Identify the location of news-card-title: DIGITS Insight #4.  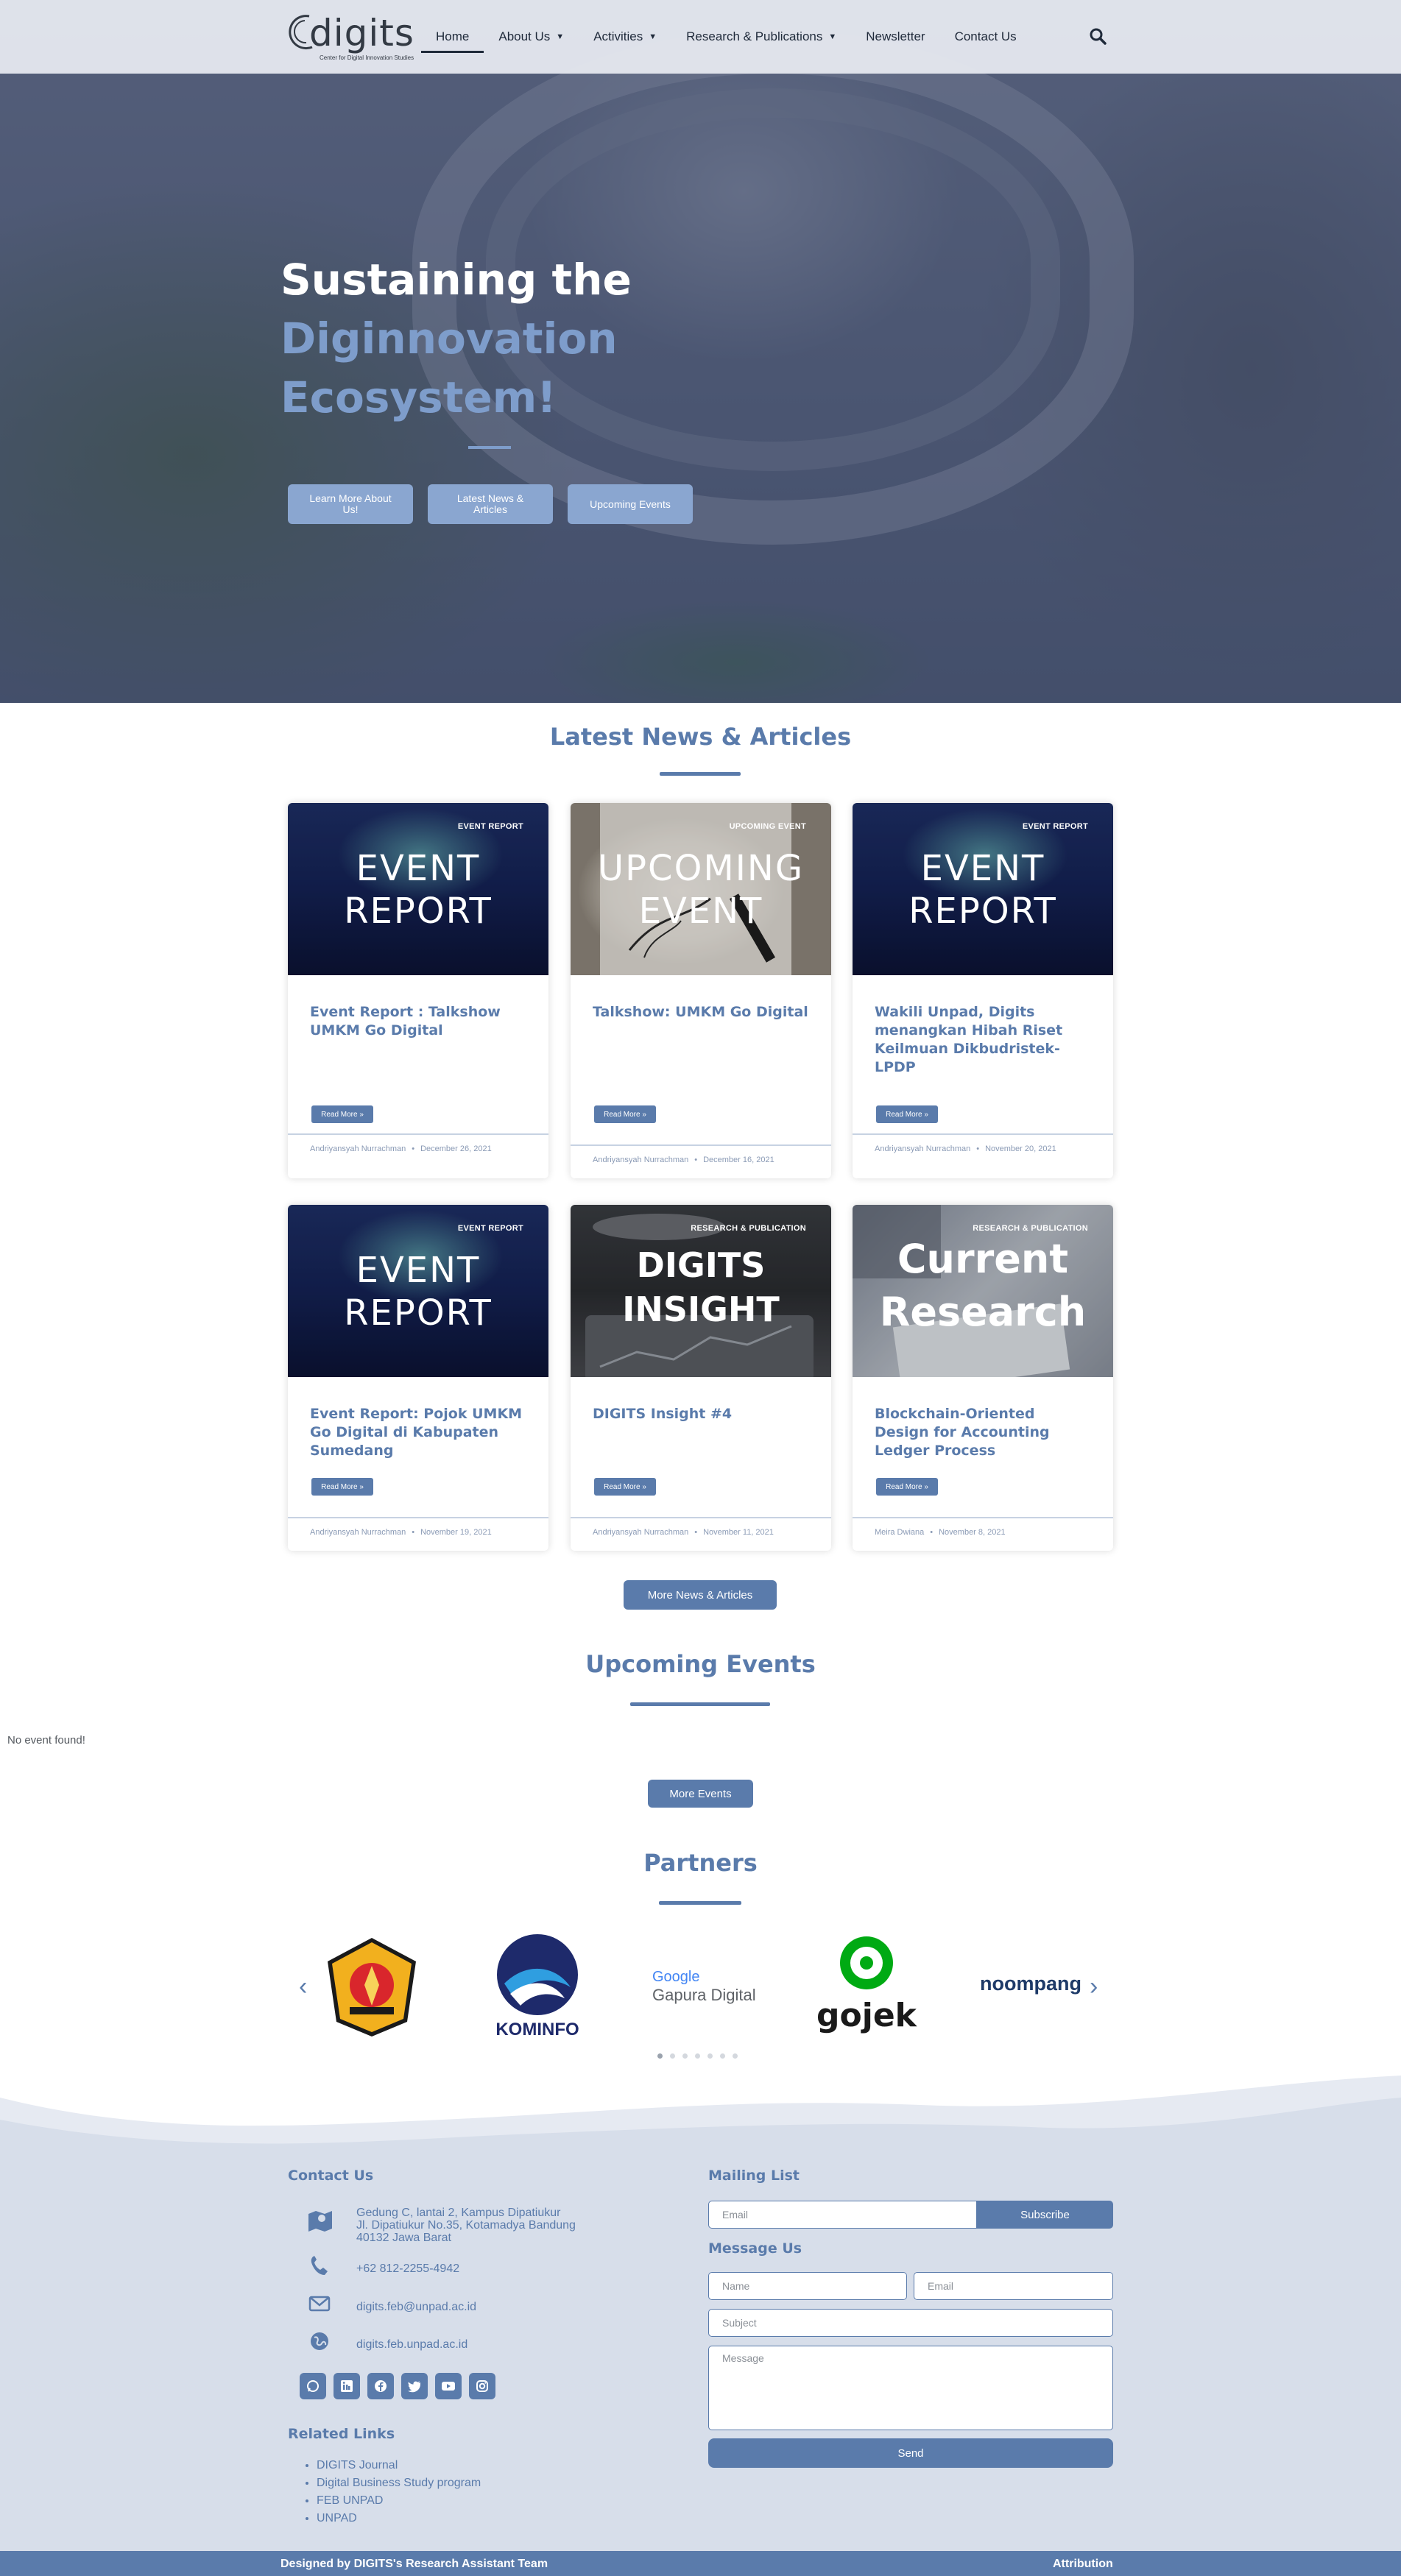
(701, 1414).